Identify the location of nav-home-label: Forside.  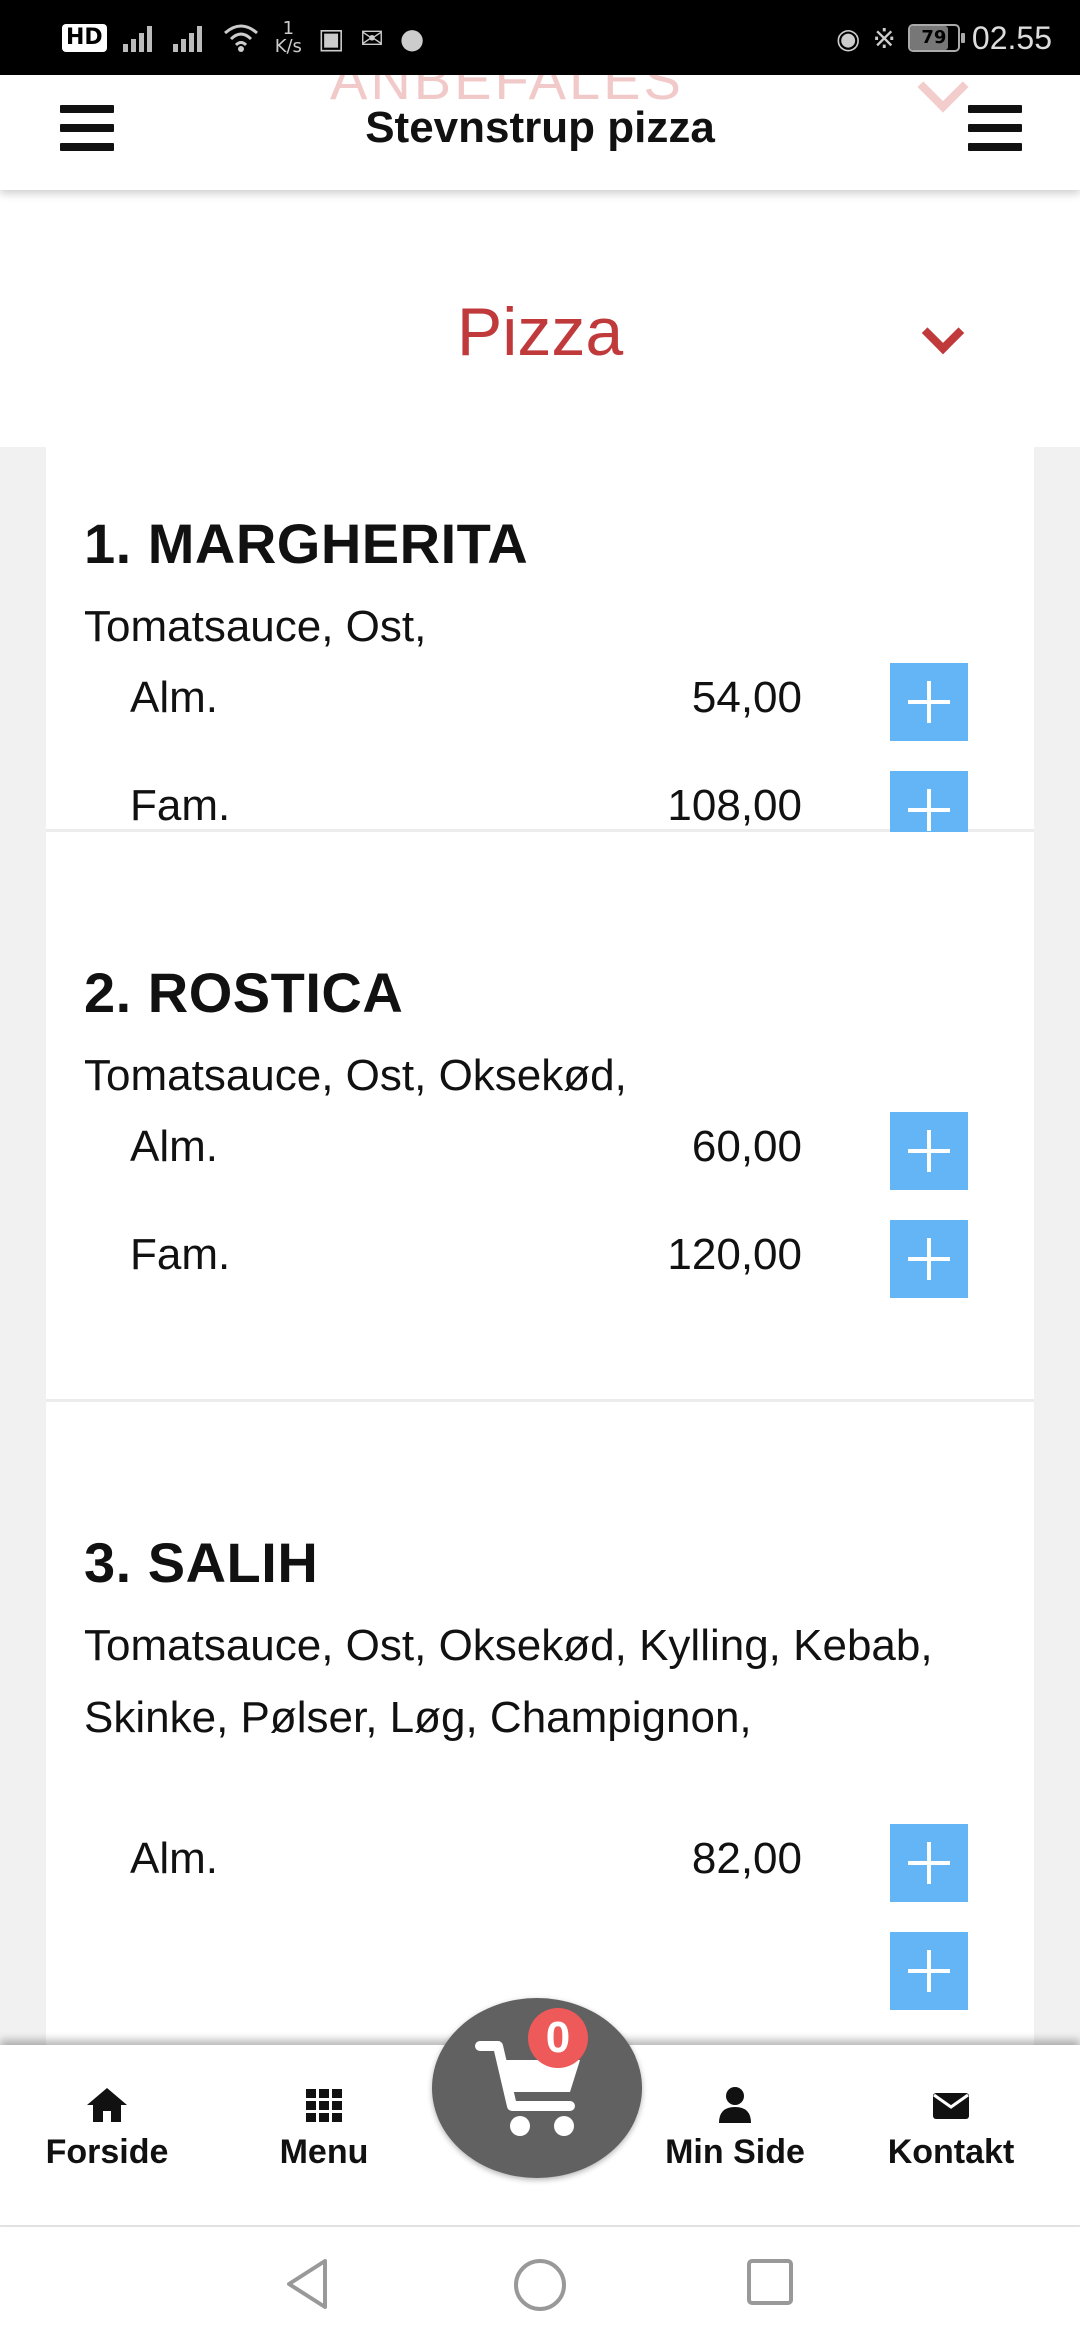
(107, 2152).